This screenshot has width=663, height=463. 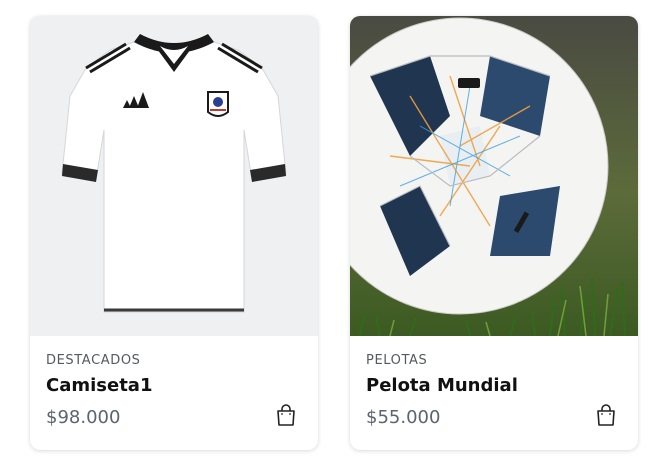 I want to click on product-title: Pelota Mundial, so click(x=442, y=385).